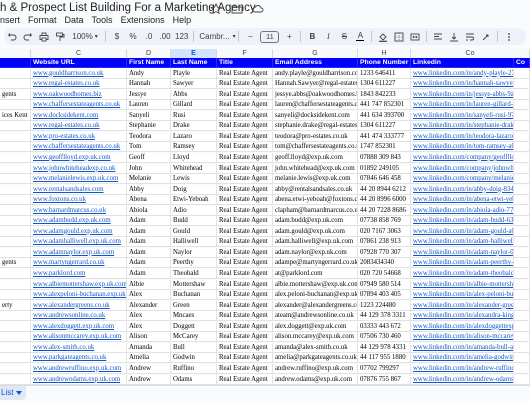 The image size is (530, 401). I want to click on star-icon, so click(216, 9).